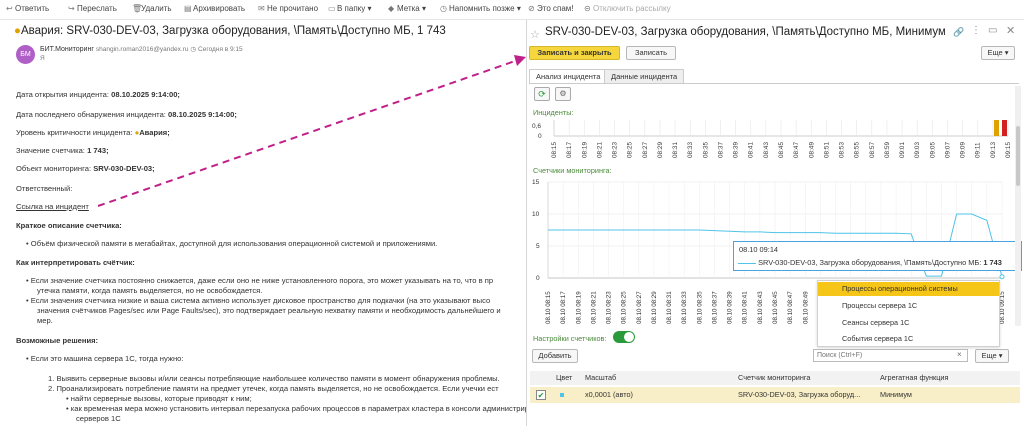  What do you see at coordinates (826, 150) in the screenshot?
I see `x-tick-label: 08:51` at bounding box center [826, 150].